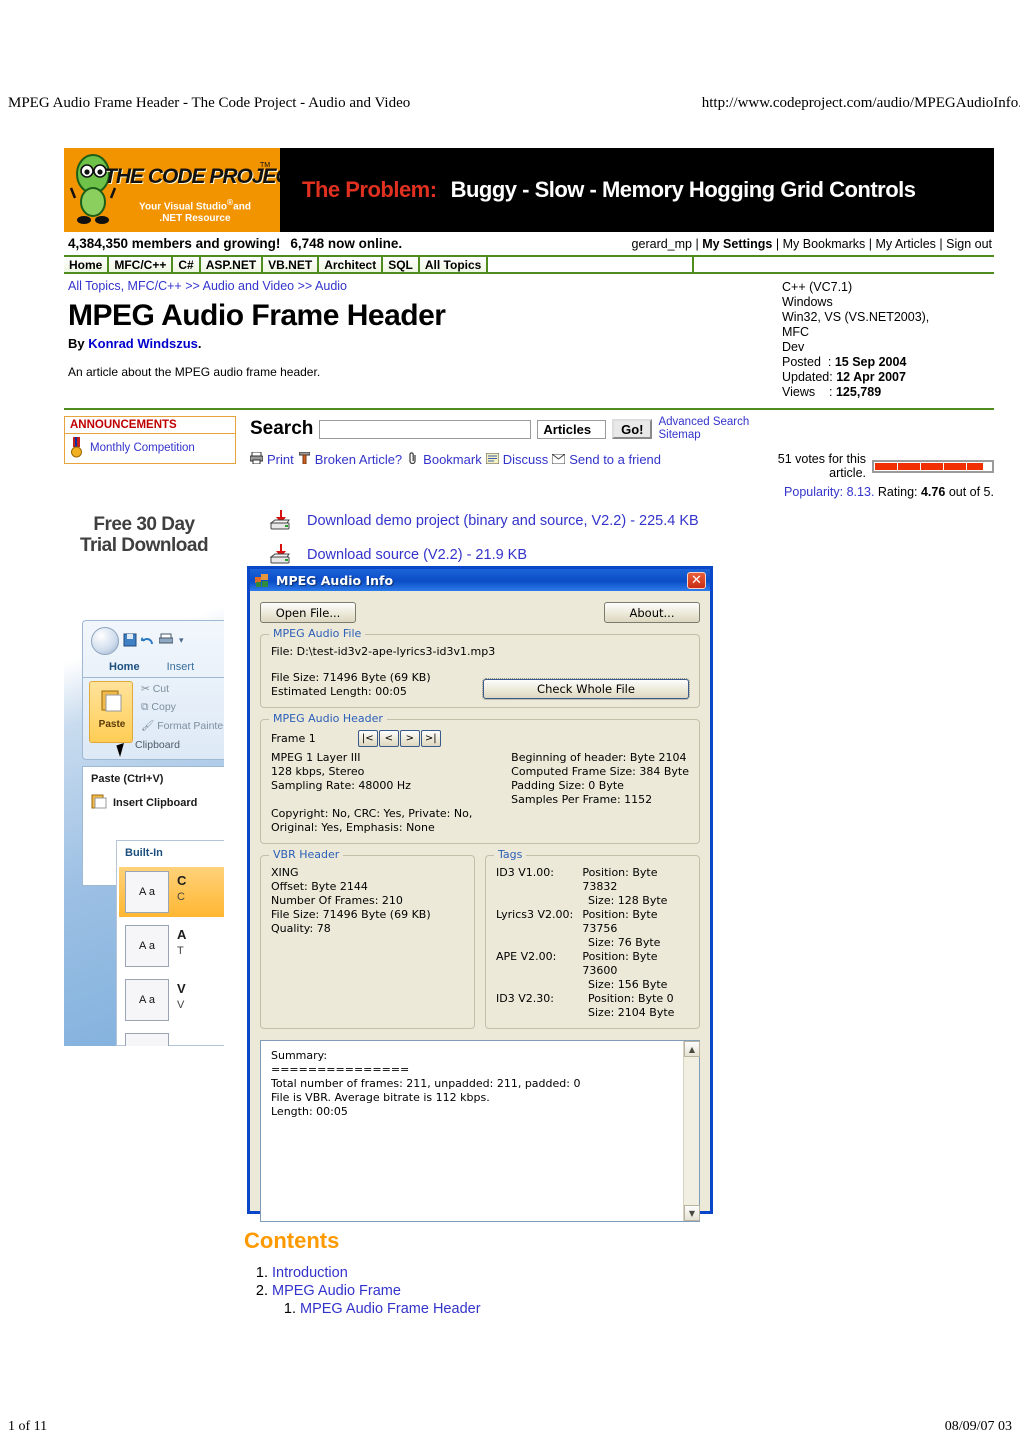 Image resolution: width=1020 pixels, height=1443 pixels. What do you see at coordinates (358, 459) in the screenshot?
I see `tool-broken-article: Broken Article?` at bounding box center [358, 459].